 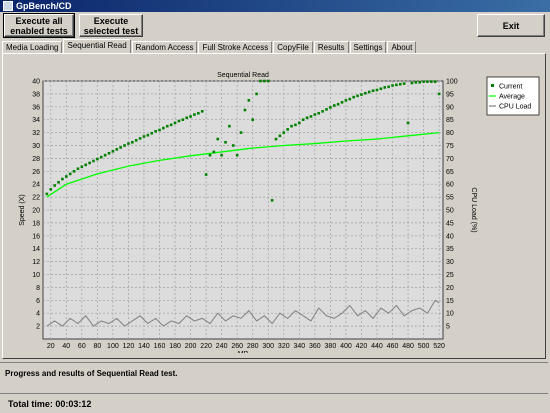 What do you see at coordinates (511, 25) in the screenshot?
I see `exit-button: Exit` at bounding box center [511, 25].